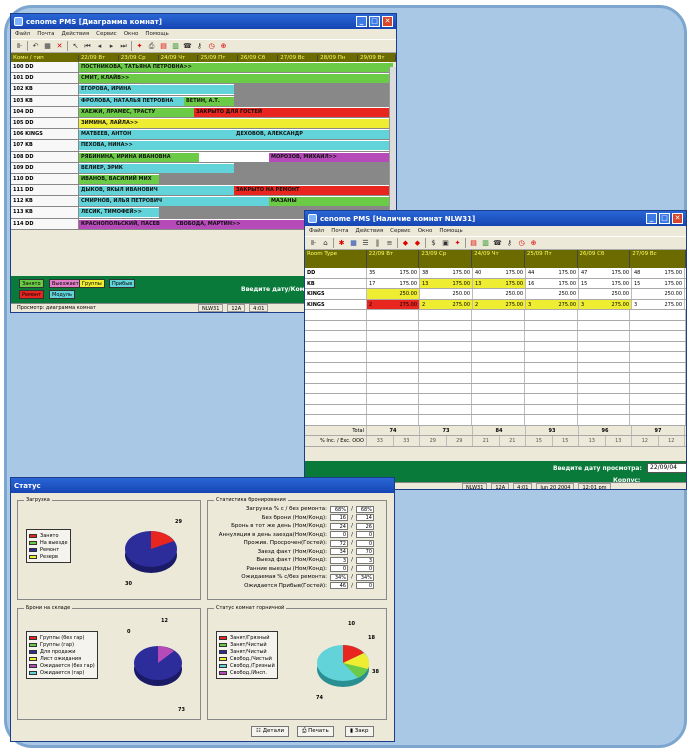  What do you see at coordinates (156, 90) in the screenshot?
I see `reservation-bar: ЕГОРОВА, ИРИНА` at bounding box center [156, 90].